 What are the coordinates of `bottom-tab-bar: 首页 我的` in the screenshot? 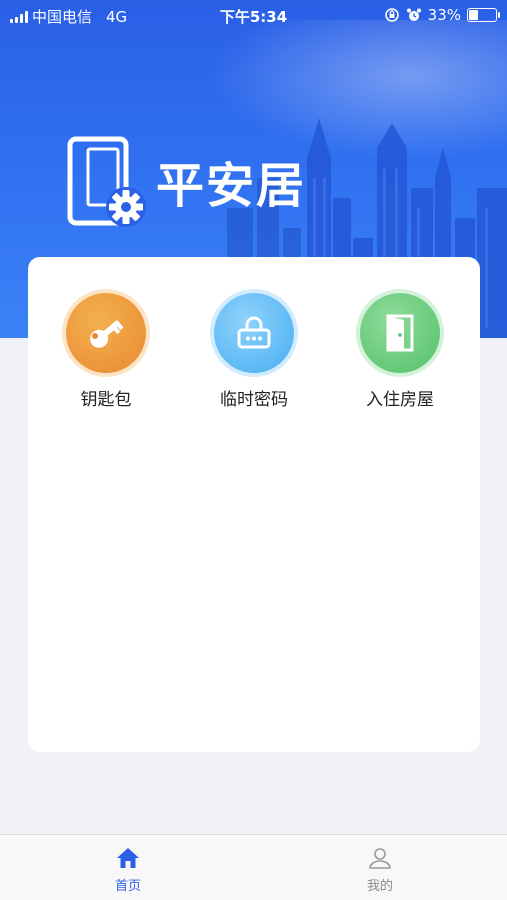 It's located at (253, 867).